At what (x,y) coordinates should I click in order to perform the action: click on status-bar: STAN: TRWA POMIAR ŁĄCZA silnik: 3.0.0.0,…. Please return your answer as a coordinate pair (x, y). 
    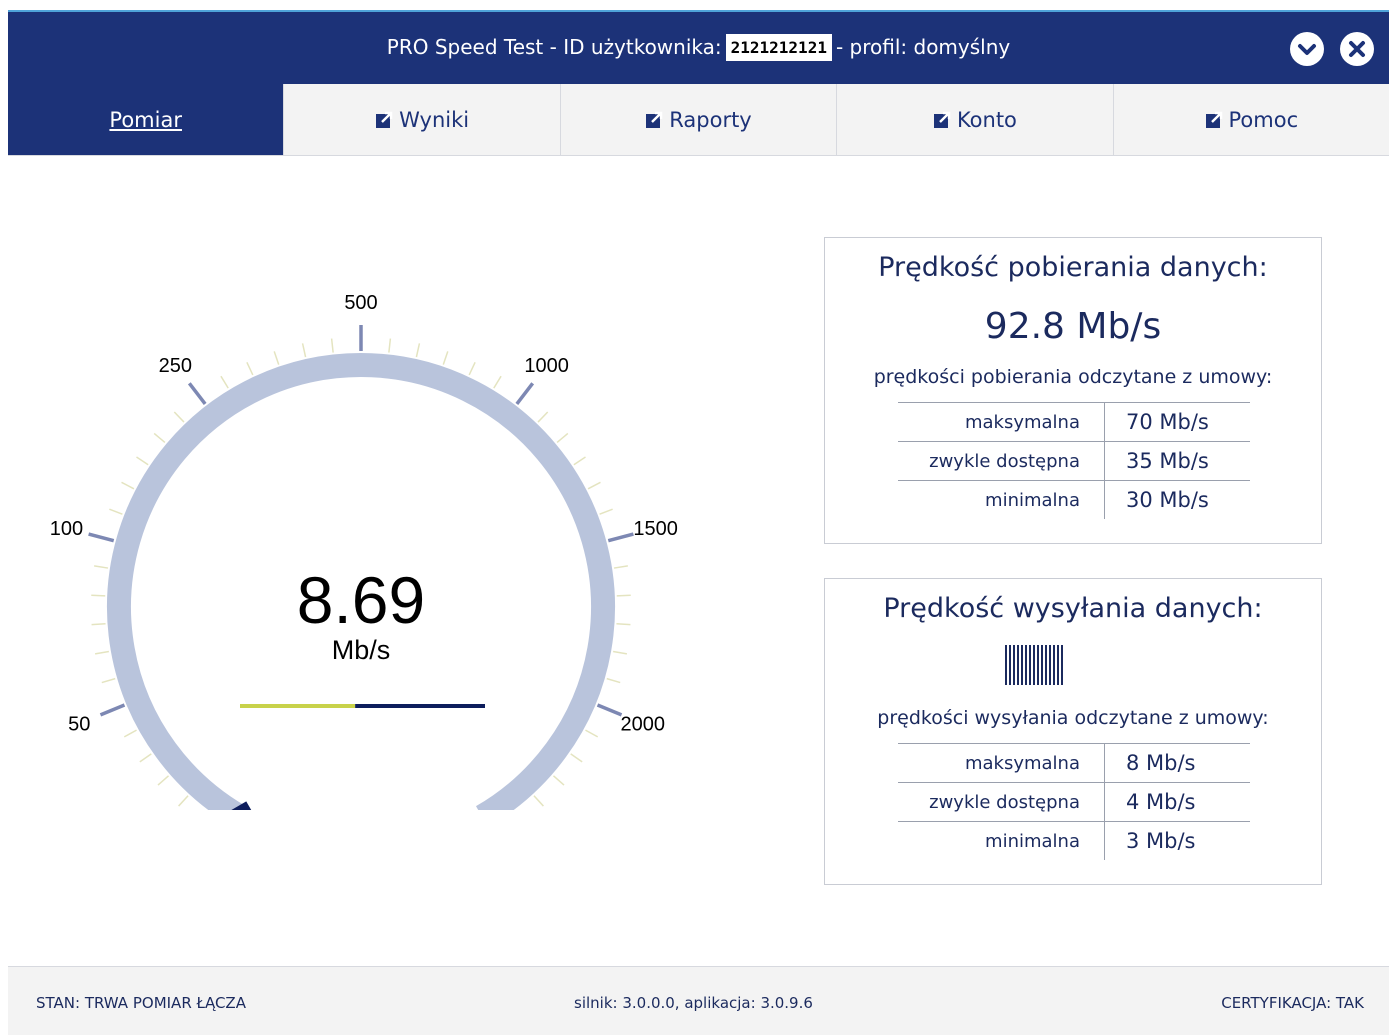
    Looking at the image, I should click on (698, 1000).